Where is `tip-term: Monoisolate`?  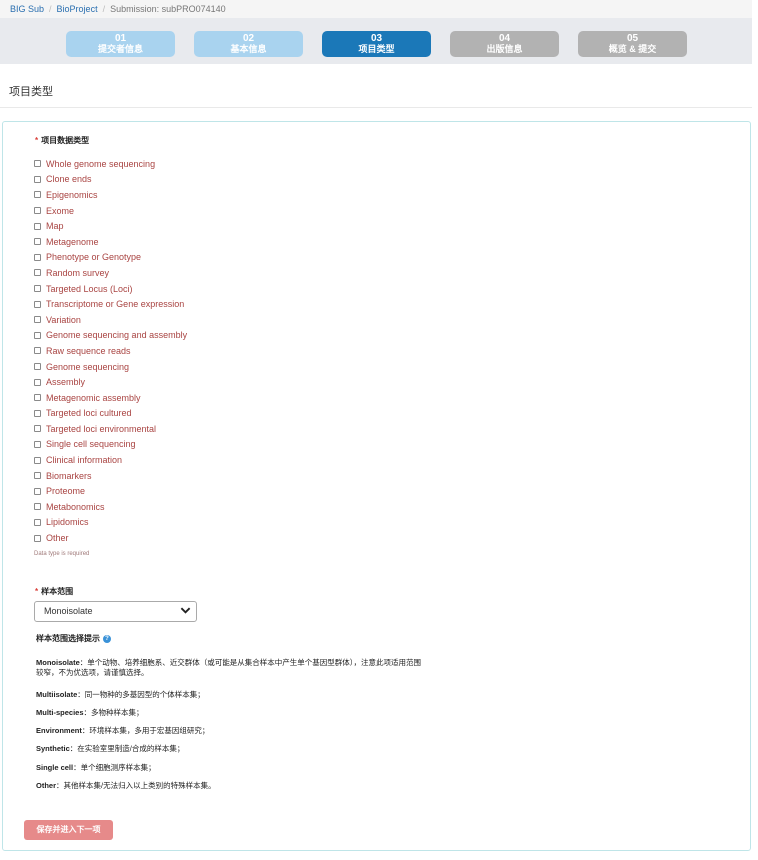 tip-term: Monoisolate is located at coordinates (58, 662).